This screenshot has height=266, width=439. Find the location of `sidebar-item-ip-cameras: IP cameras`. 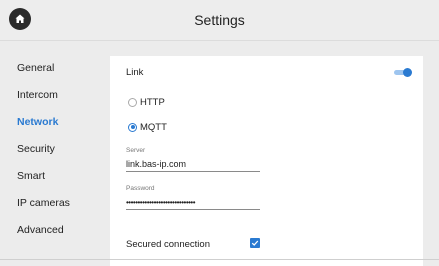

sidebar-item-ip-cameras: IP cameras is located at coordinates (54, 203).